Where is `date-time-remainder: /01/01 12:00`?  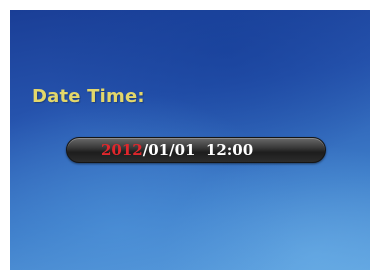 date-time-remainder: /01/01 12:00 is located at coordinates (198, 150).